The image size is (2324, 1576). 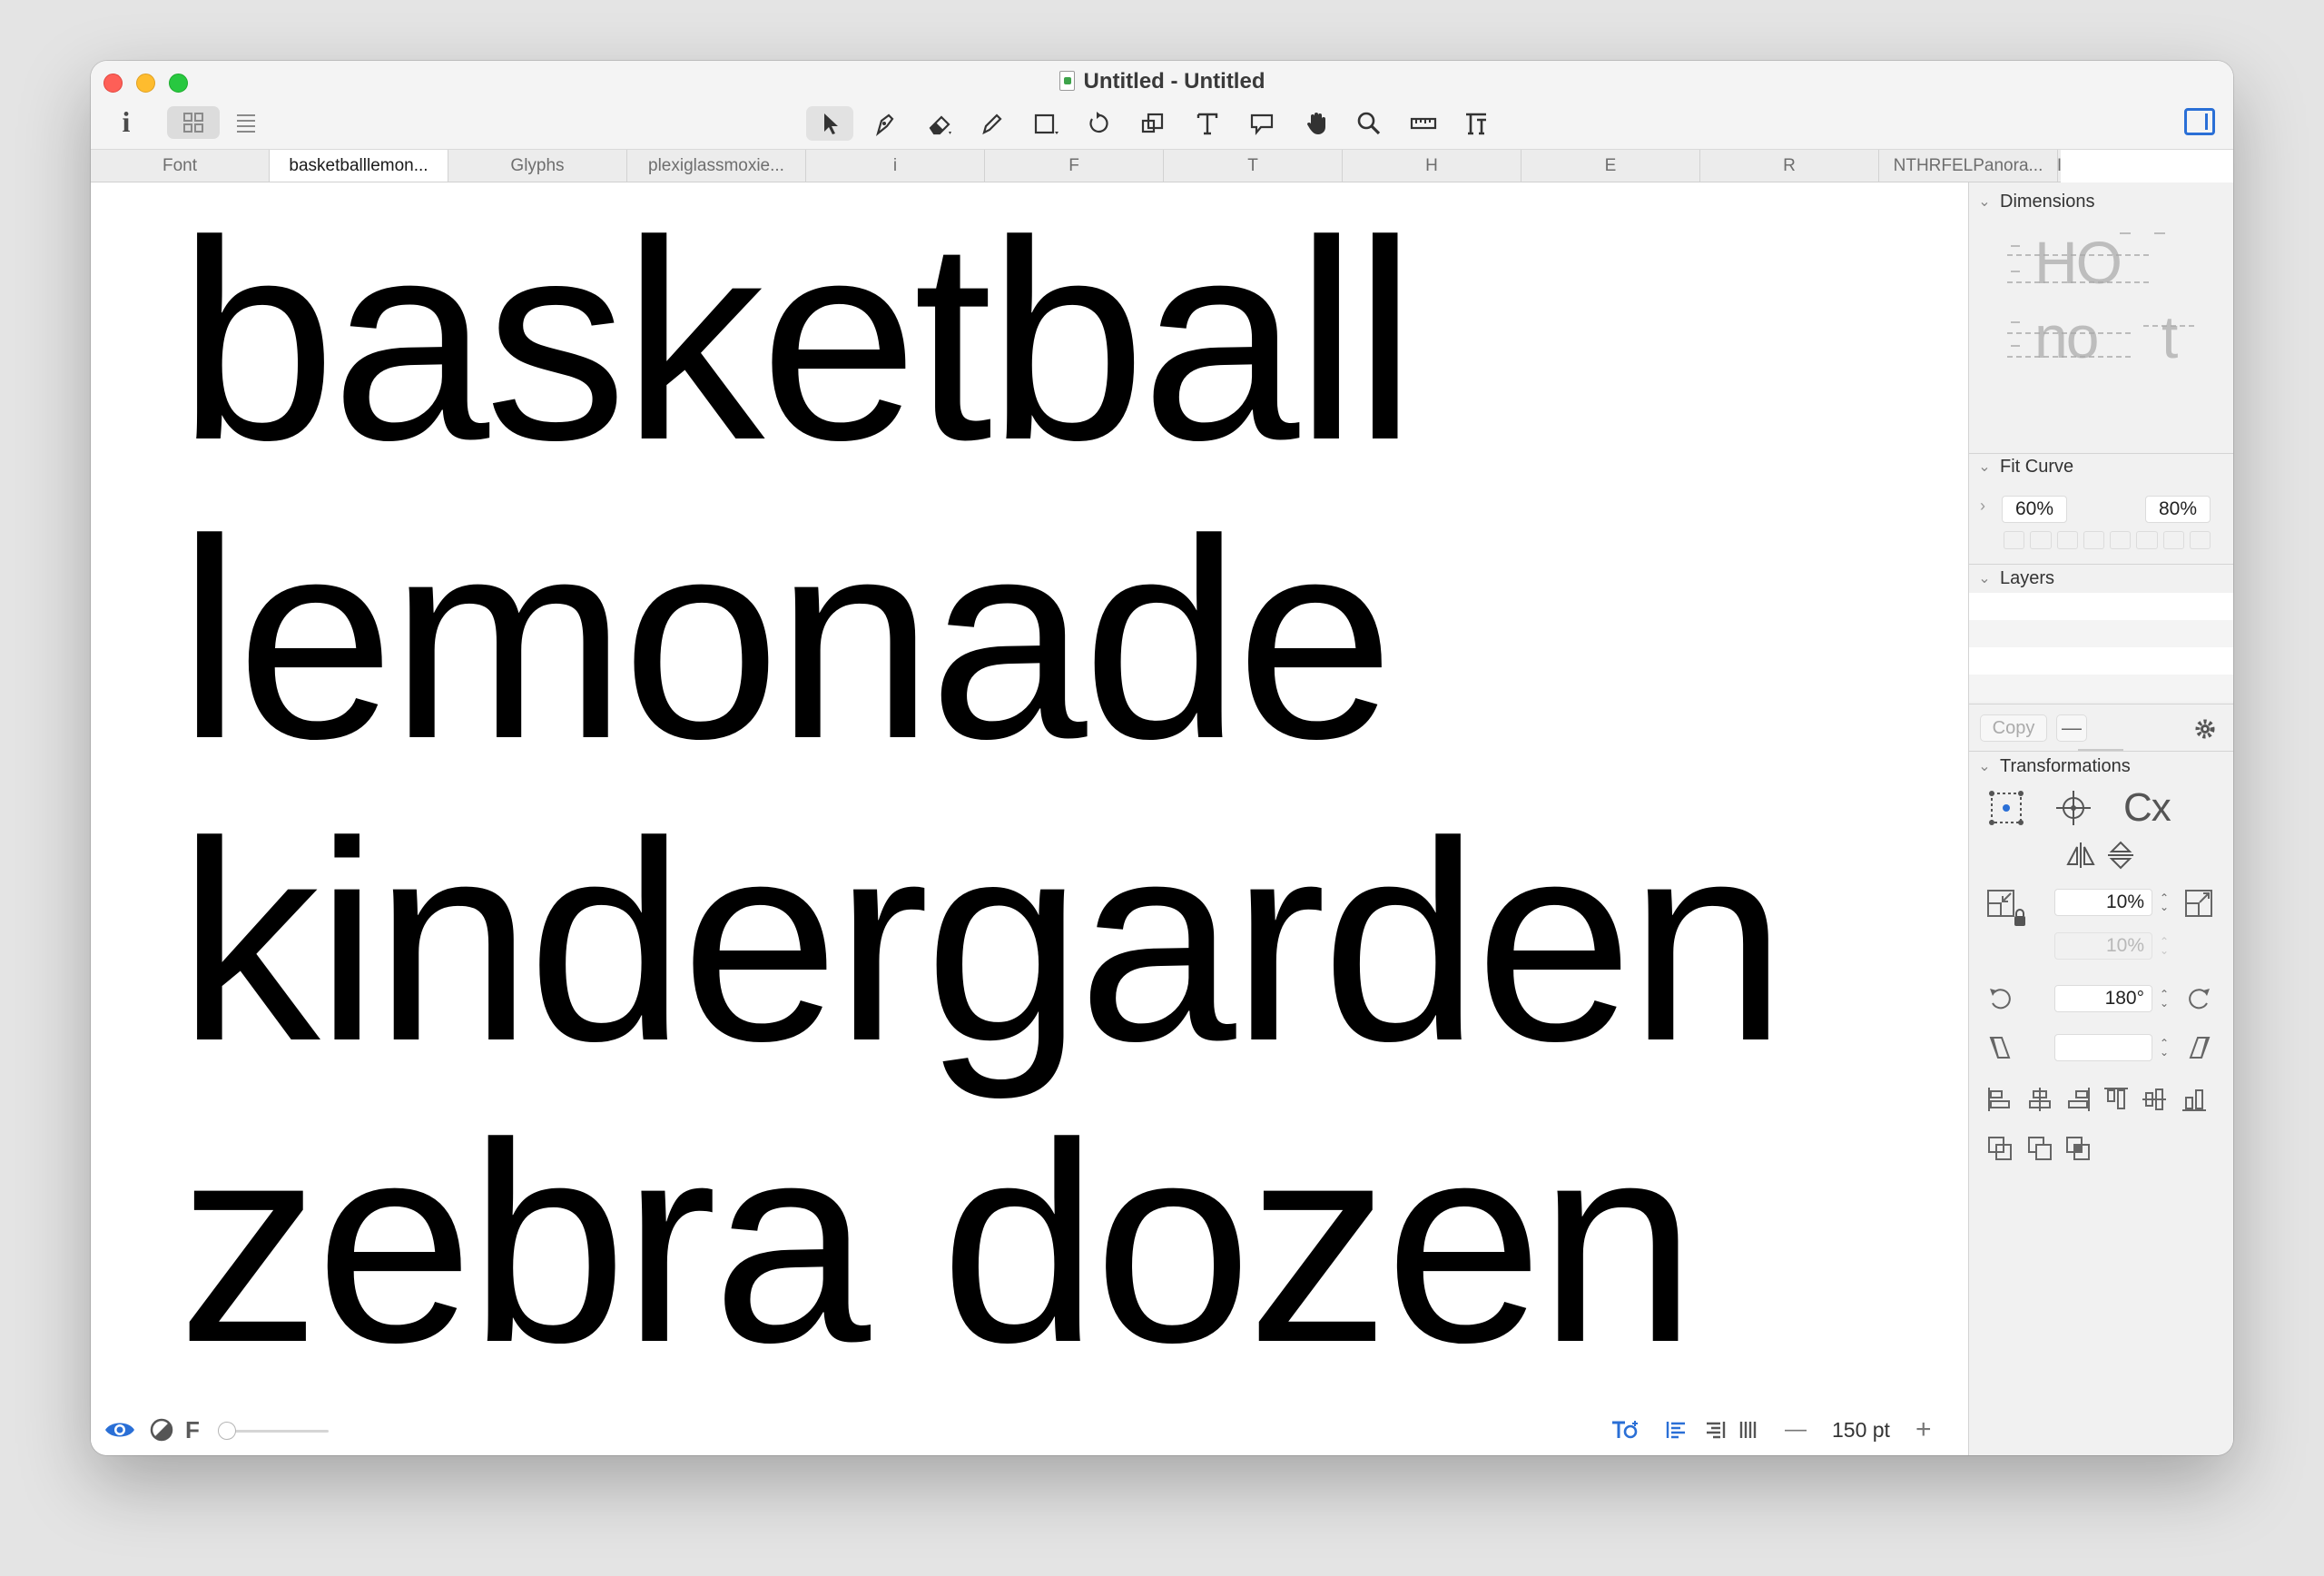 I want to click on cx-origin-label: Cx, so click(x=2147, y=808).